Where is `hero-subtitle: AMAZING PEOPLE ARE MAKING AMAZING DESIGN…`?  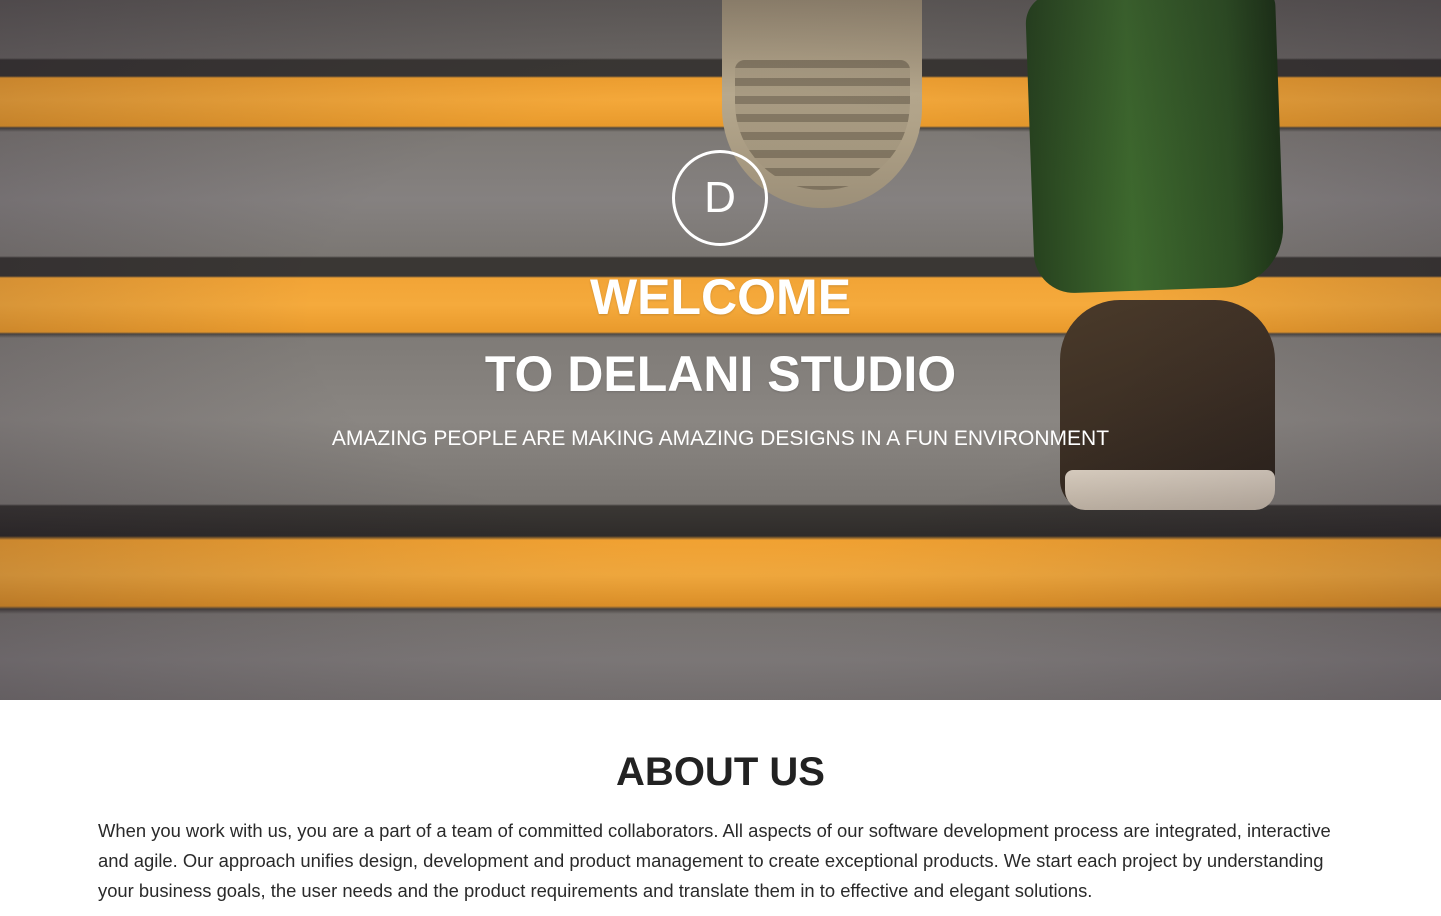 hero-subtitle: AMAZING PEOPLE ARE MAKING AMAZING DESIGN… is located at coordinates (720, 438).